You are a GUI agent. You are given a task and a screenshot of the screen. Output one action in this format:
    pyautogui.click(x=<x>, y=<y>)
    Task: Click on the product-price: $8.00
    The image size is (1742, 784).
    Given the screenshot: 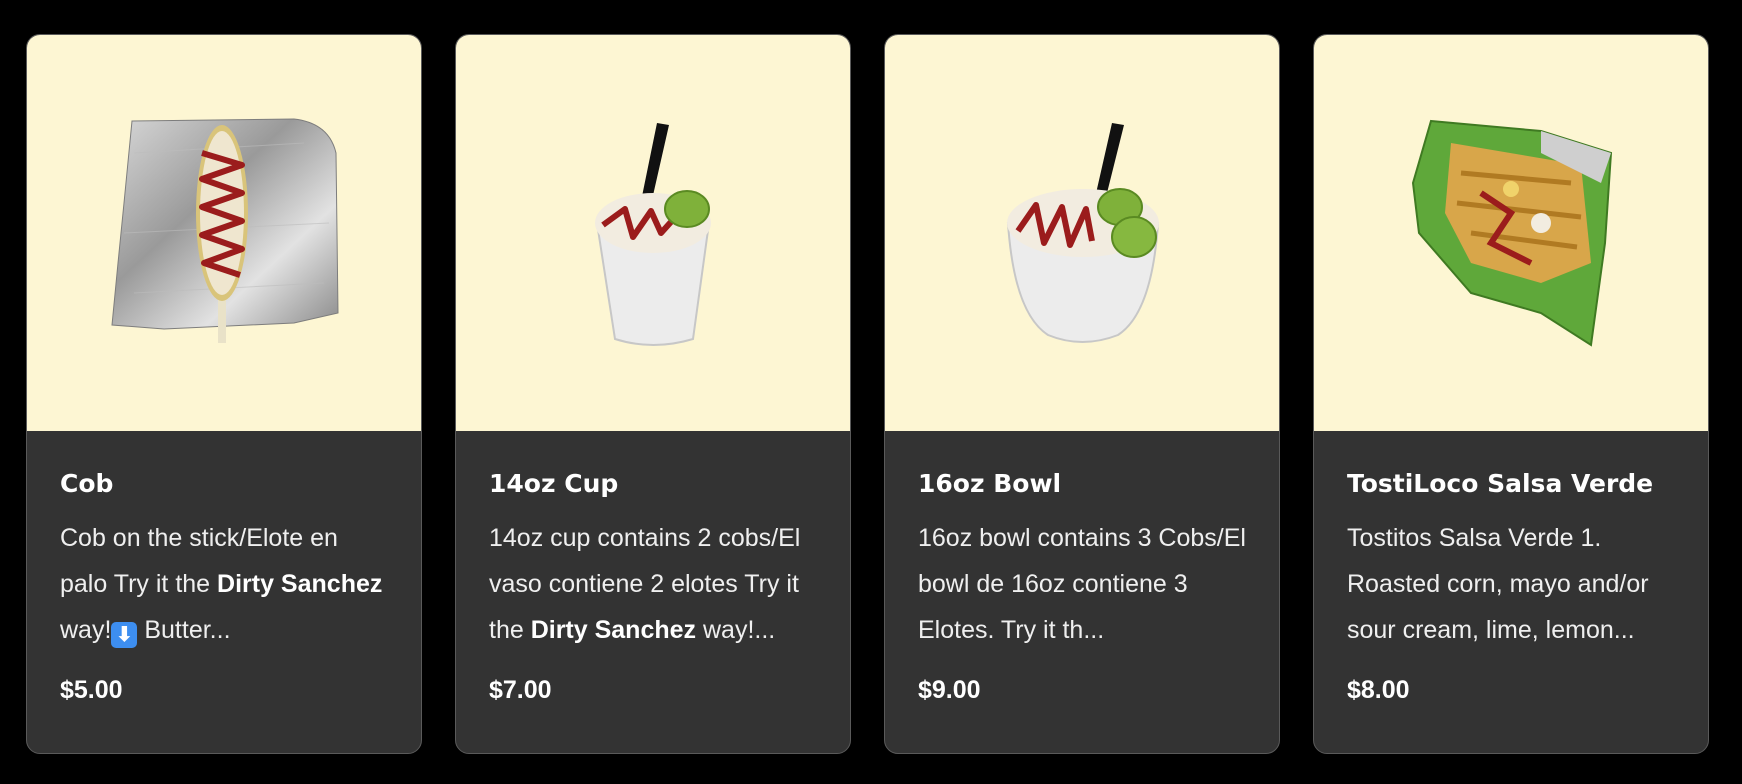 What is the action you would take?
    pyautogui.click(x=1378, y=690)
    